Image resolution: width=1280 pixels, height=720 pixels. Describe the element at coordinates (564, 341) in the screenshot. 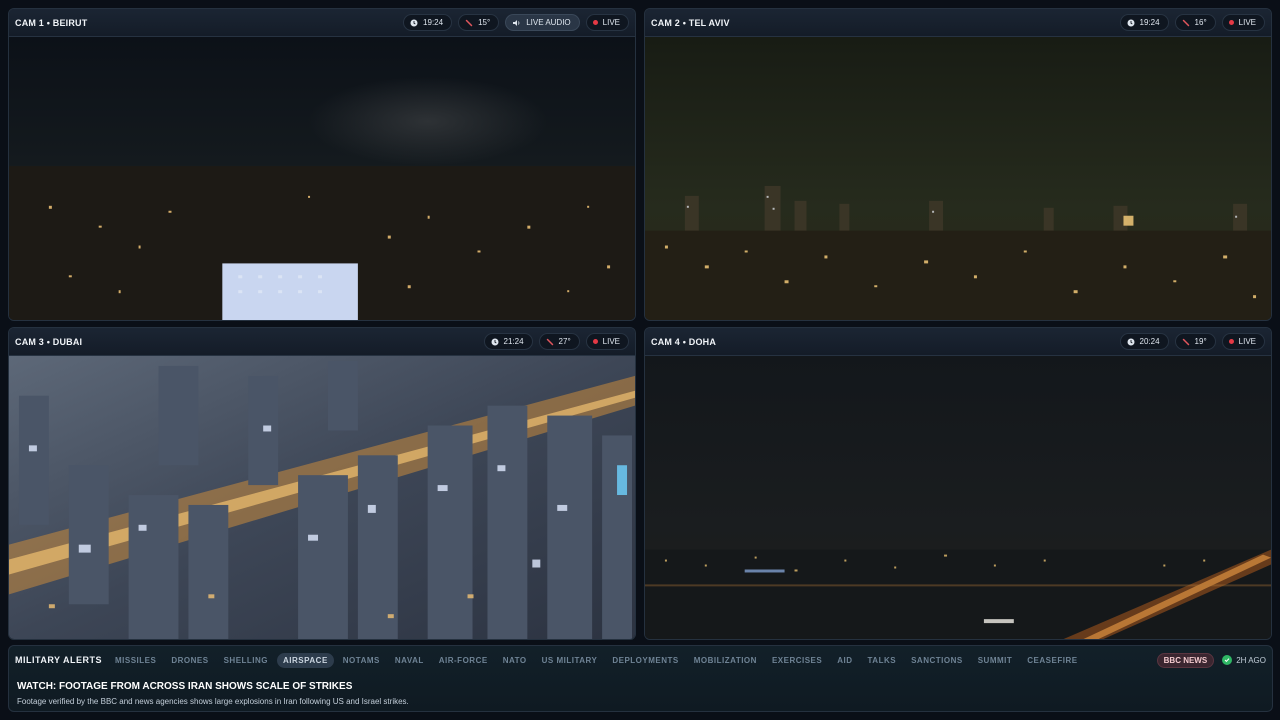

I see `temperature: 27°` at that location.